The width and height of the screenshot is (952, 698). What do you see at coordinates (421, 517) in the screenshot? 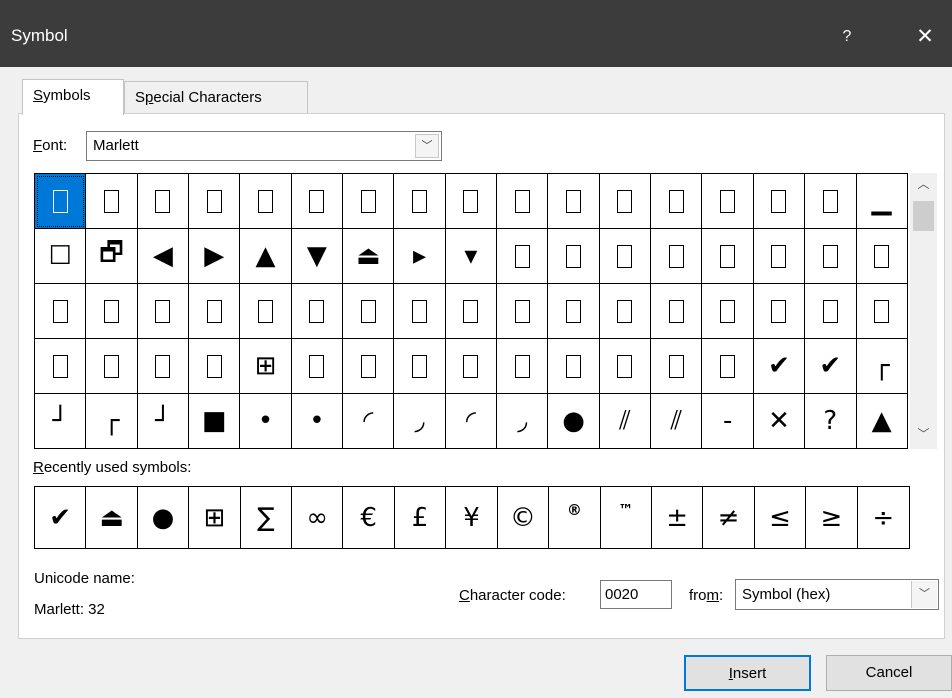
I see `recent-symbol-cell: £` at bounding box center [421, 517].